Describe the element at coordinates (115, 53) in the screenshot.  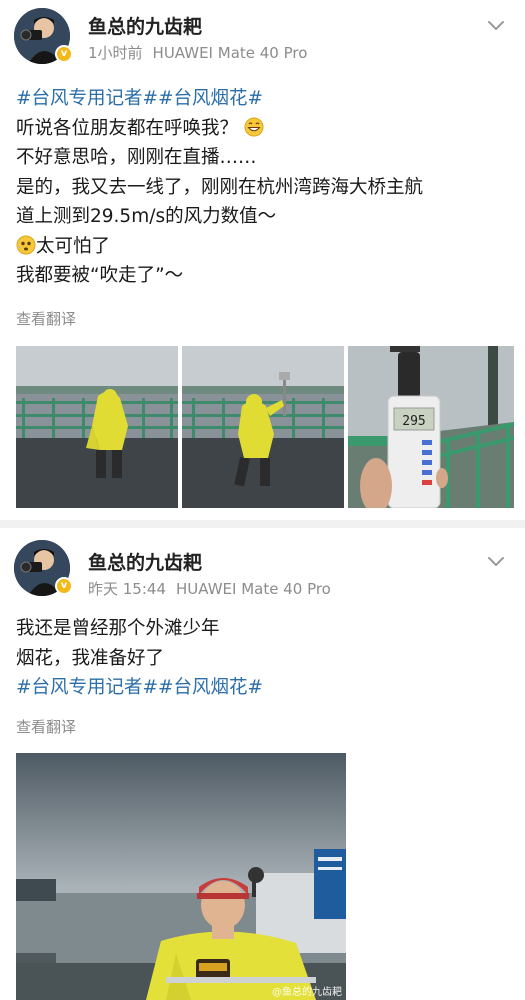
I see `post-time: 1小时前` at that location.